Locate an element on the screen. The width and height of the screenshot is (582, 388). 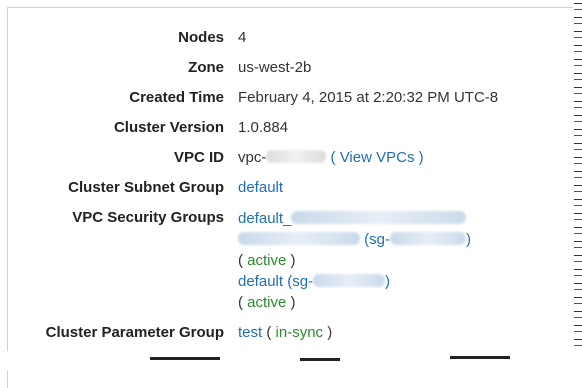
created-time-value: February 4, 2015 at 2:20:32 PM UTC-8 is located at coordinates (368, 97).